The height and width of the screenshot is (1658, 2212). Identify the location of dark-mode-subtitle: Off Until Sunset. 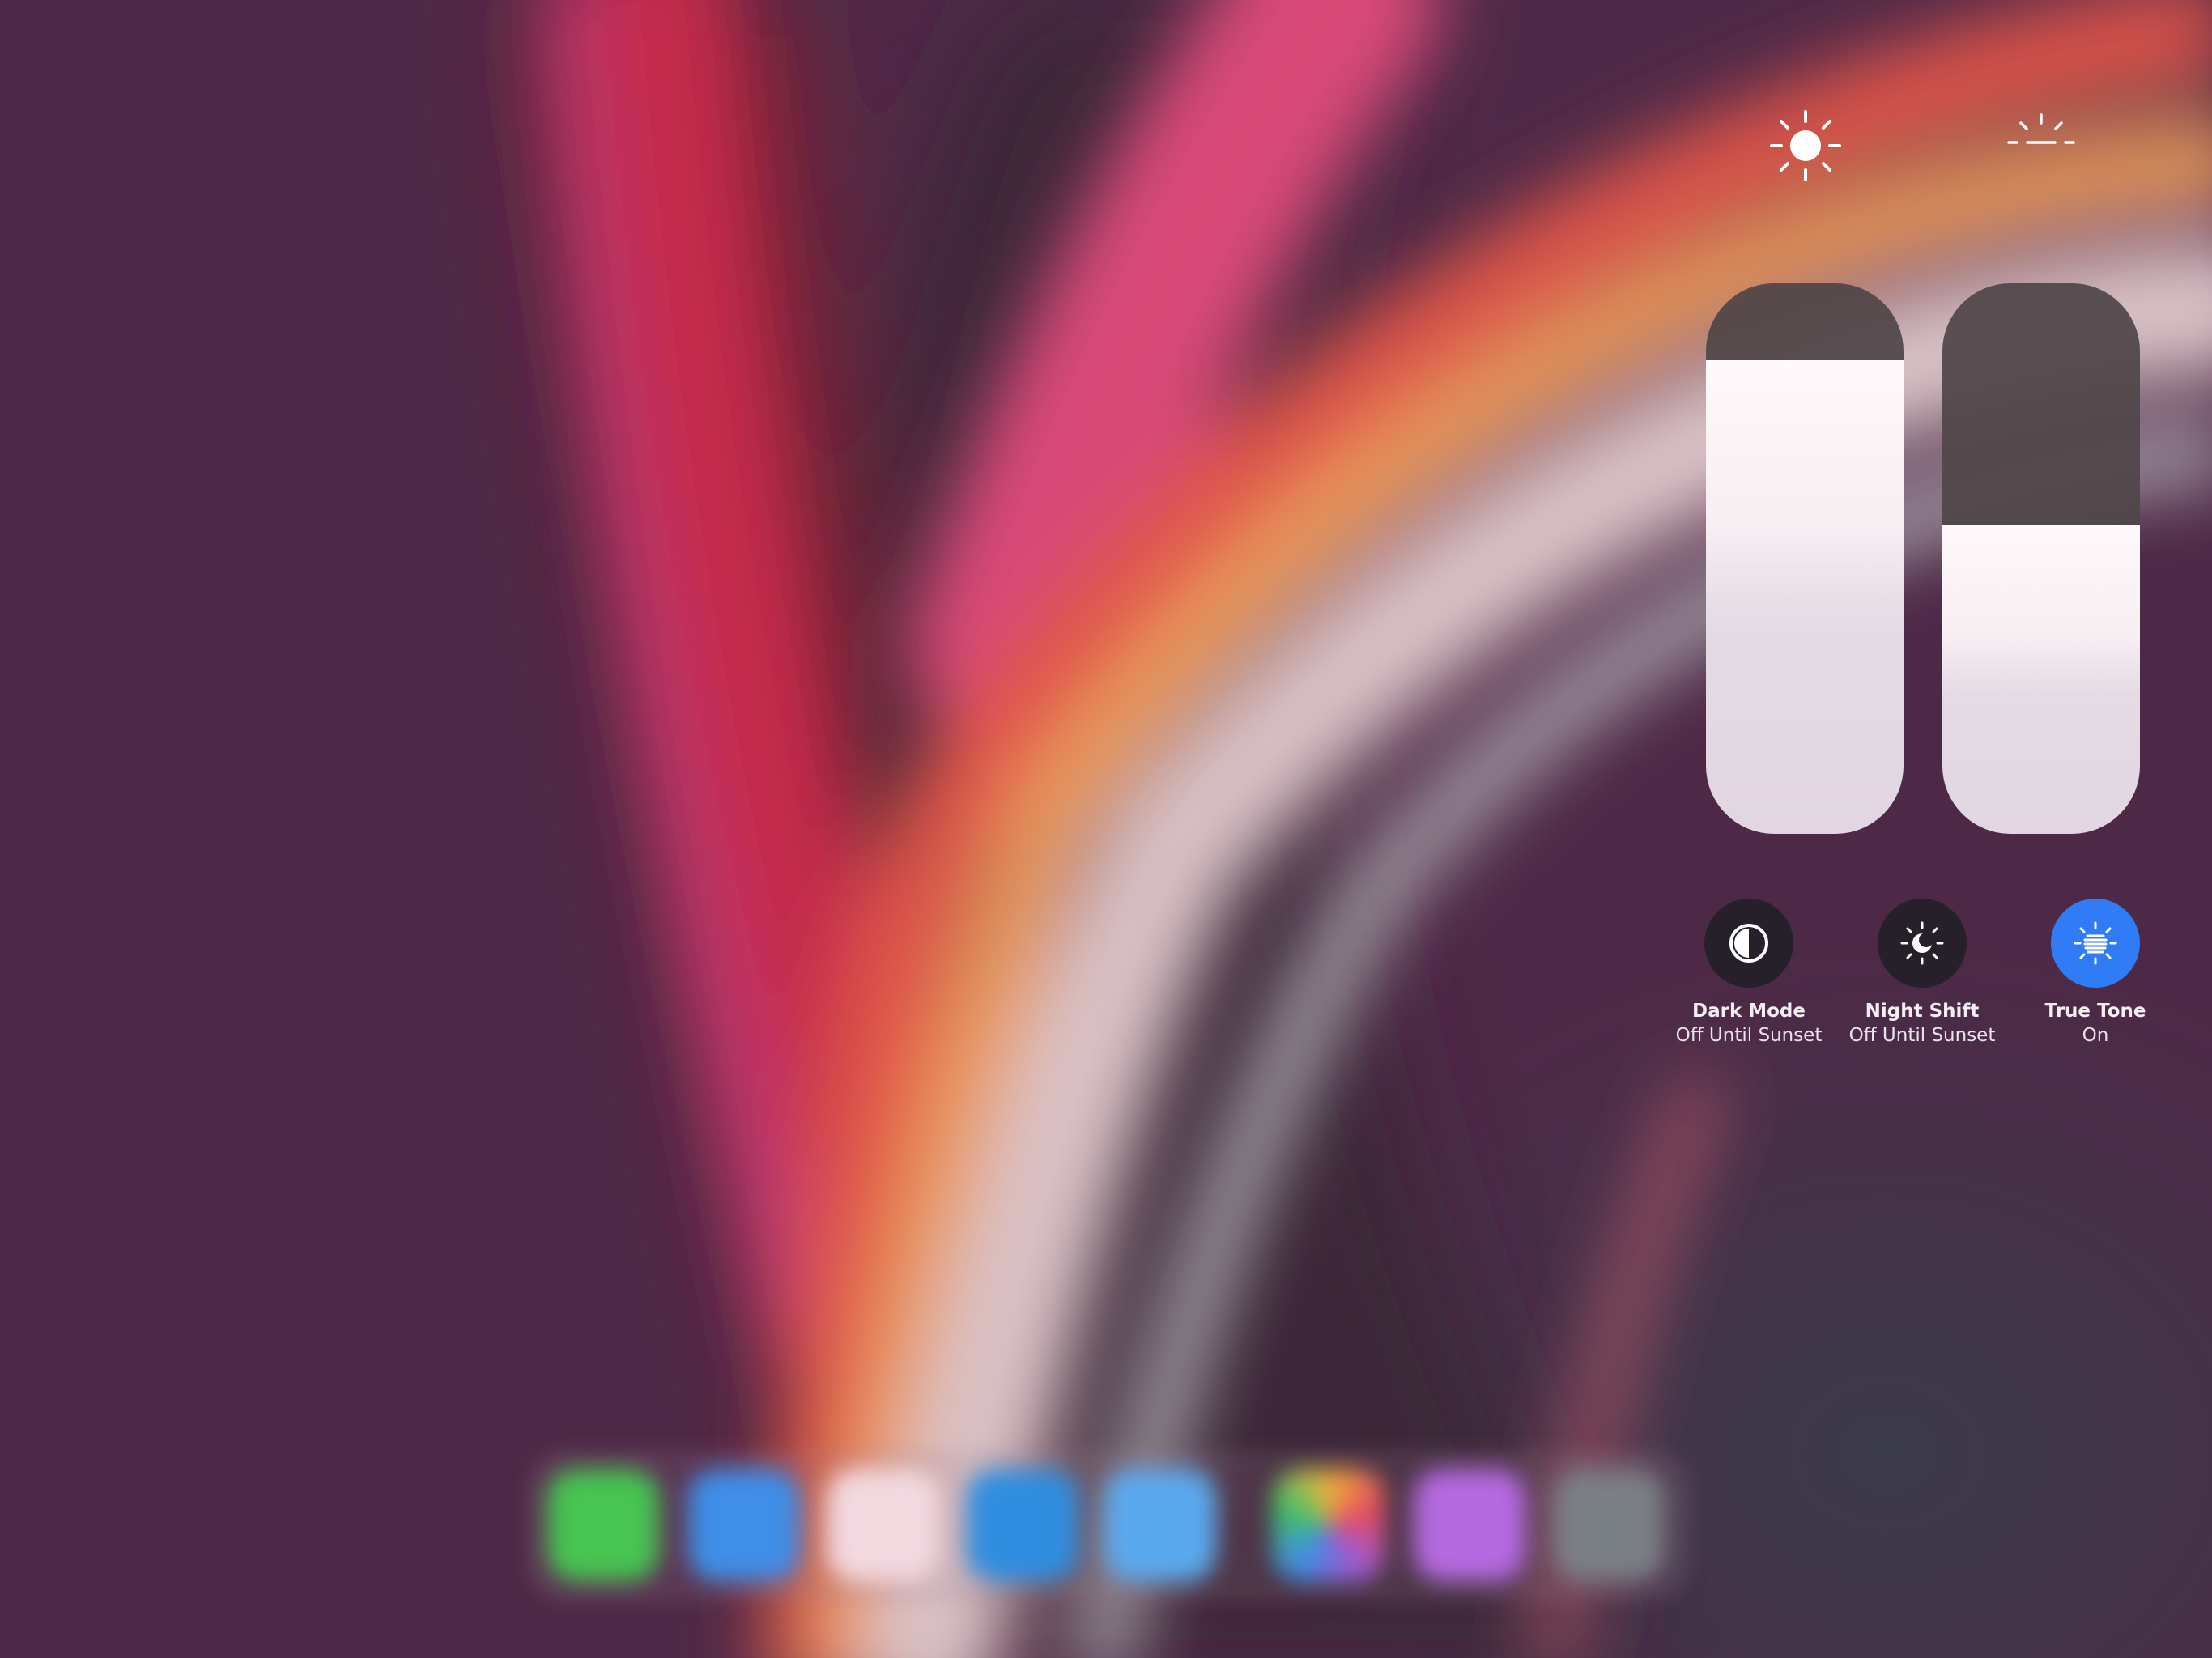
(1749, 1035).